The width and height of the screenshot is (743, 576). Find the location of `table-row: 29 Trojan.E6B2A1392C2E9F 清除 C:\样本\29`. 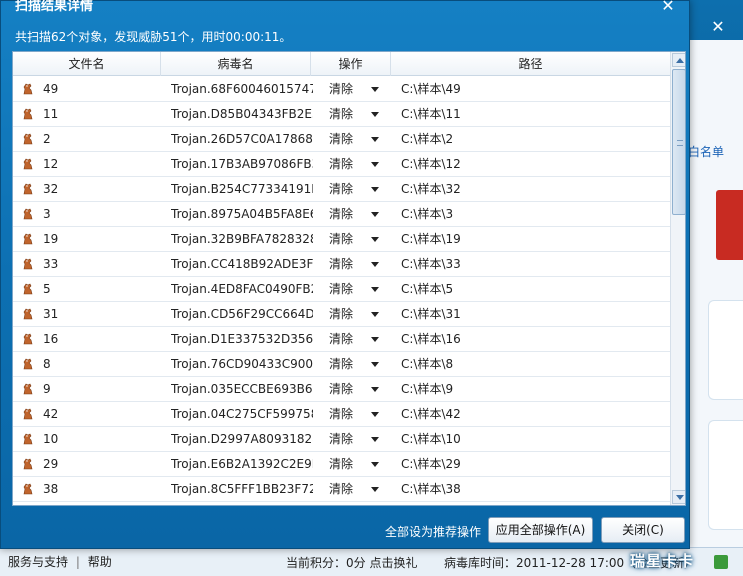

table-row: 29 Trojan.E6B2A1392C2E9F 清除 C:\样本\29 is located at coordinates (341, 464).